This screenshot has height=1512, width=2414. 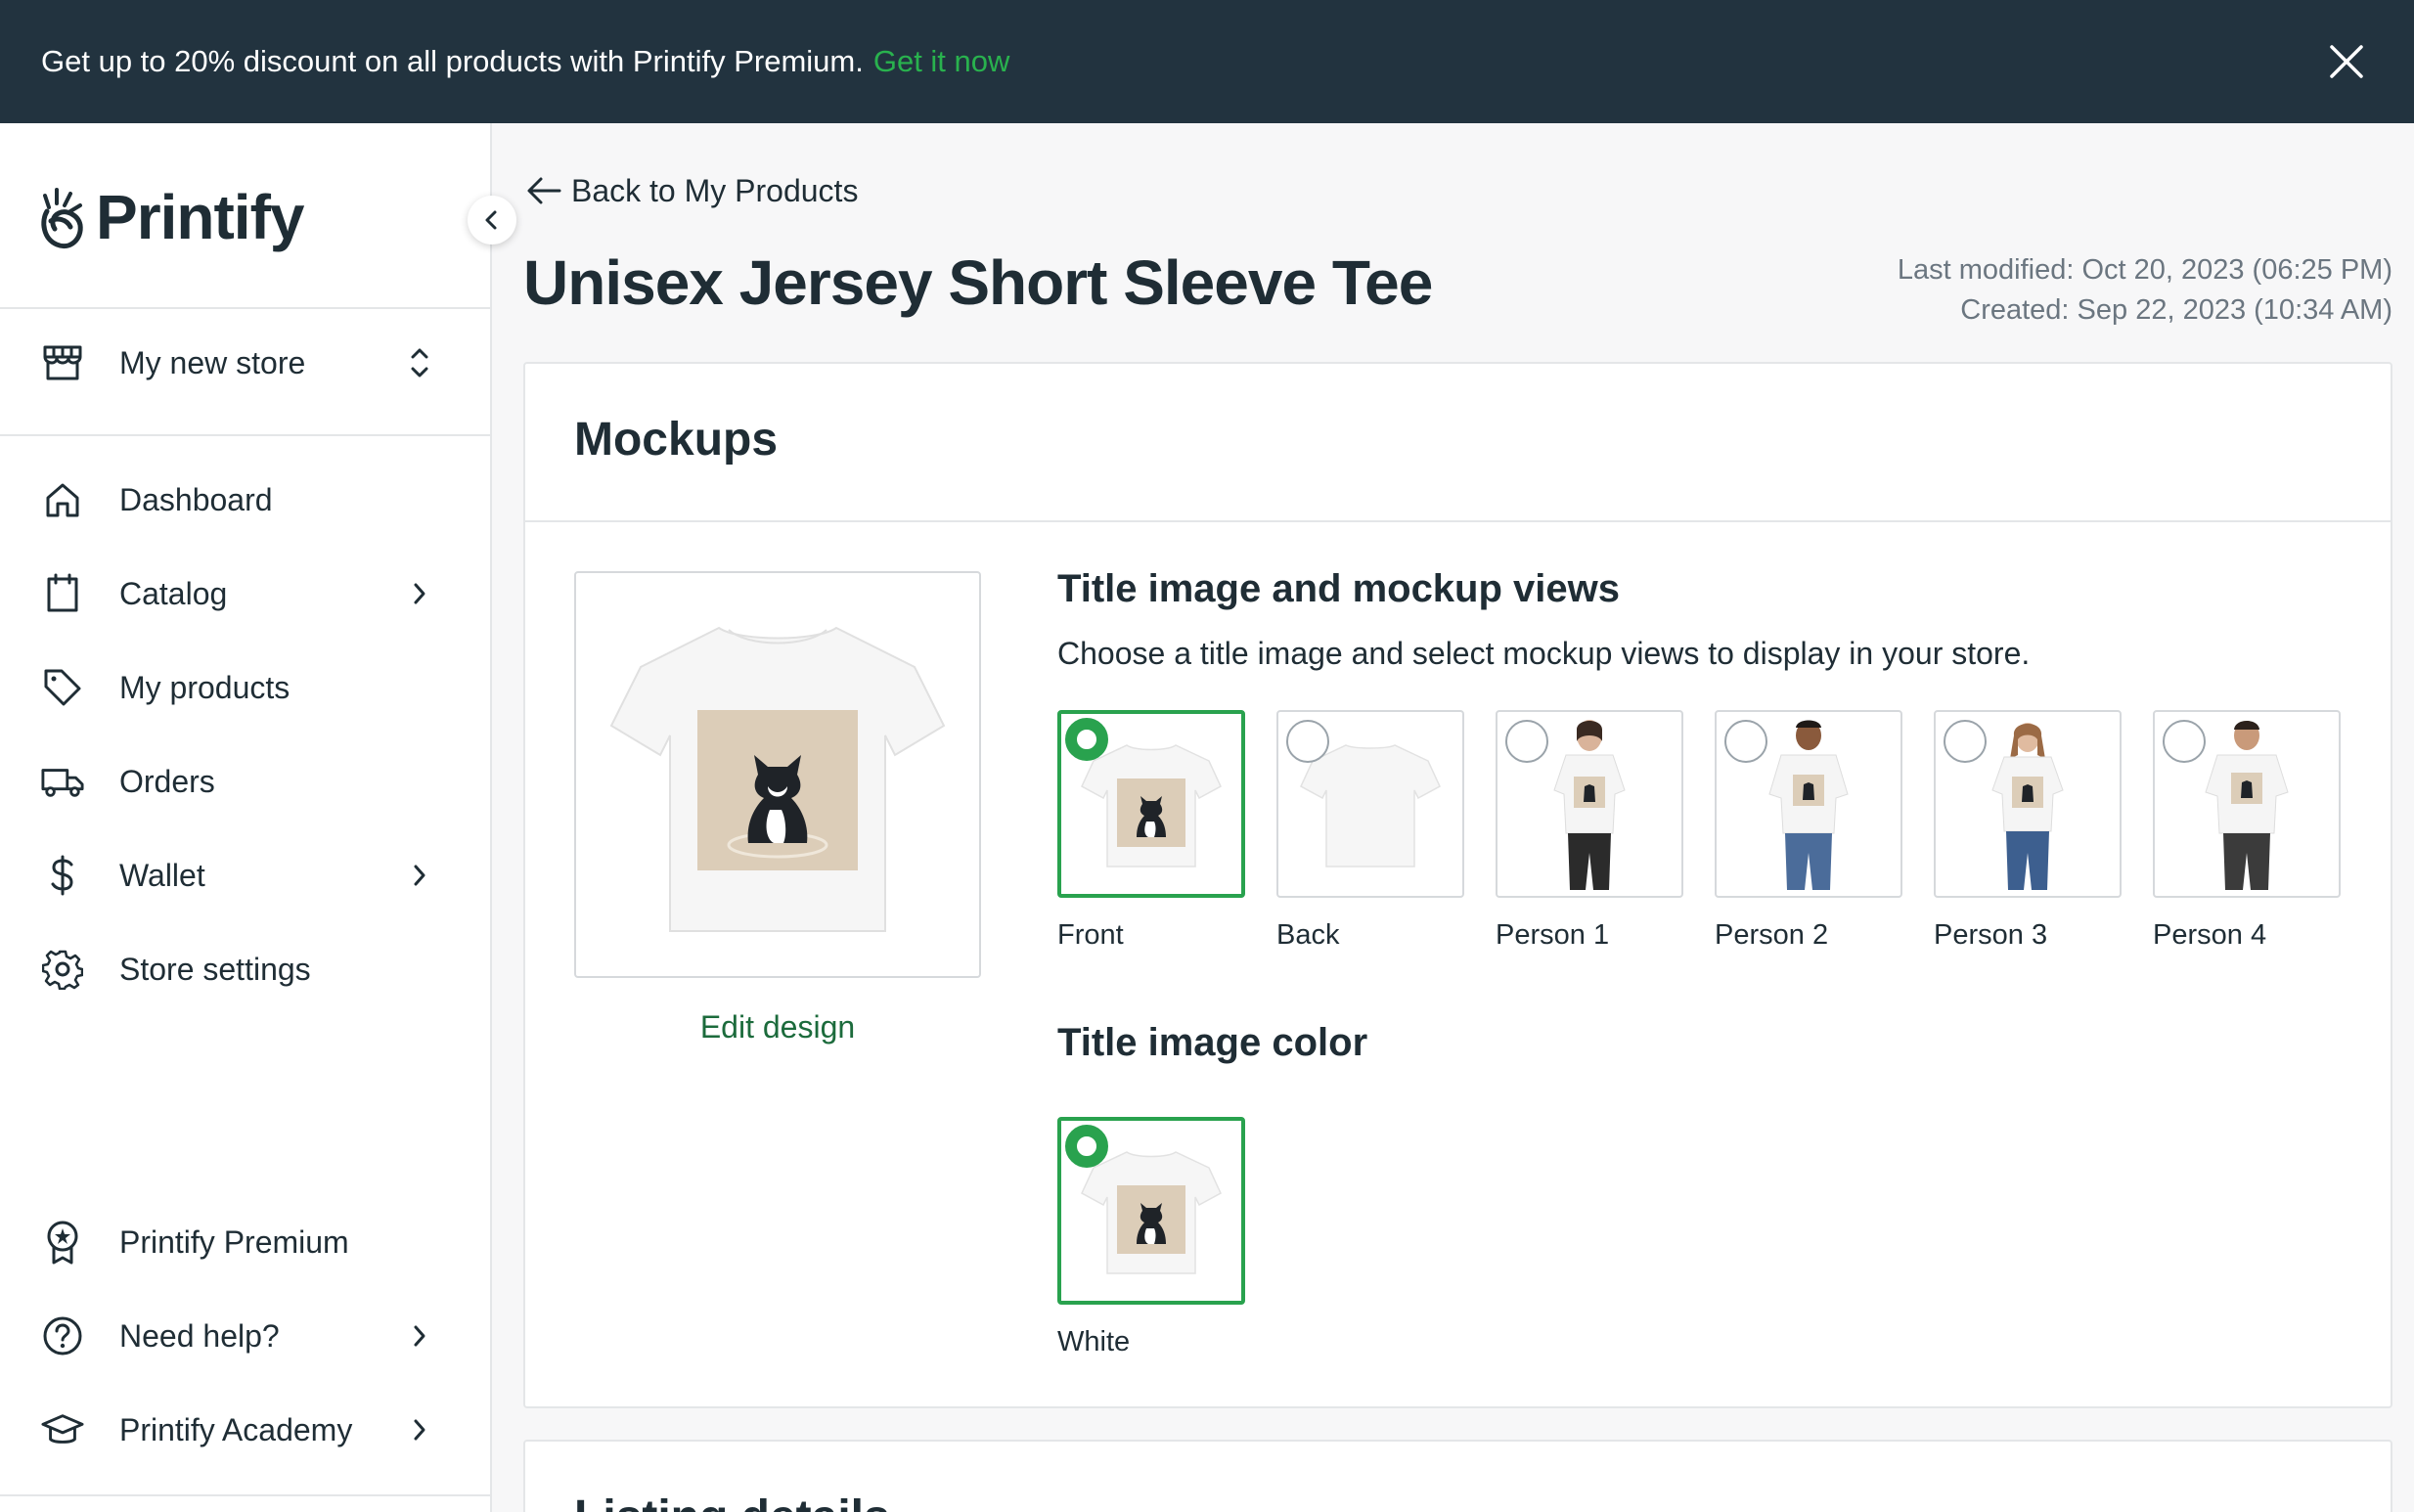 I want to click on sidebar-item-label: Dashboard, so click(x=196, y=499).